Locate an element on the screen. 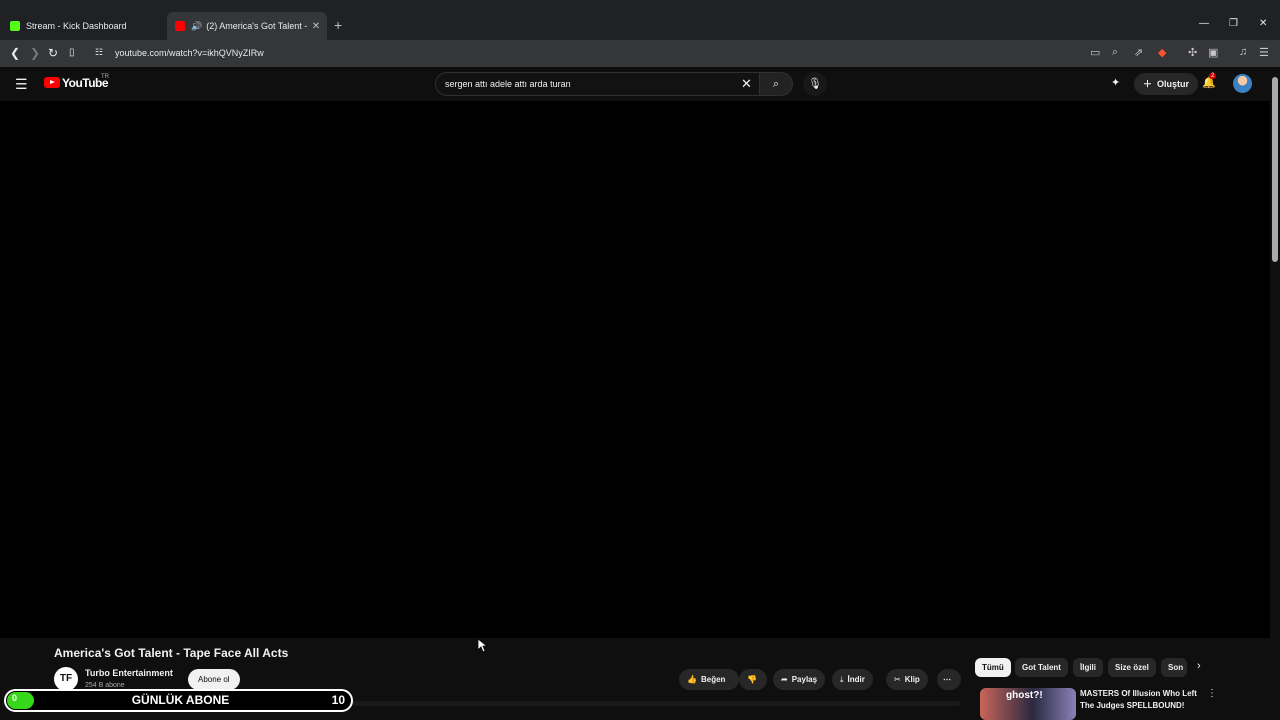  more-actions-button: ⋯ is located at coordinates (949, 679).